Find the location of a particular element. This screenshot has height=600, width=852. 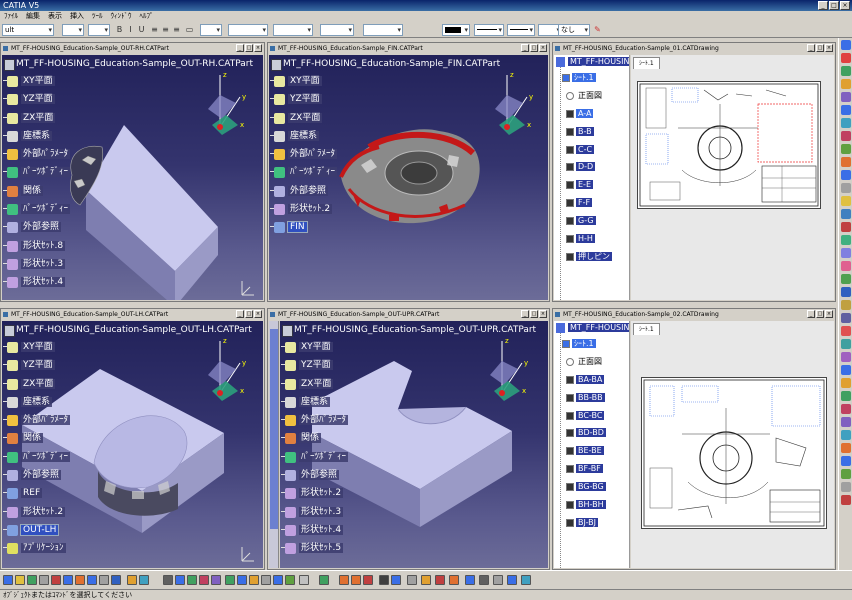

close-button: × is located at coordinates (845, 5).